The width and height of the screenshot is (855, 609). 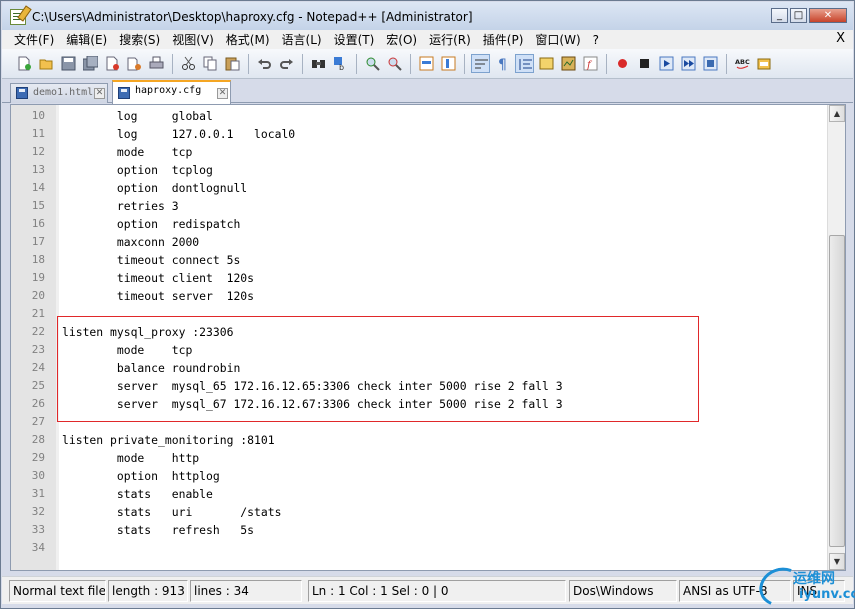 I want to click on save-icon, so click(x=68, y=63).